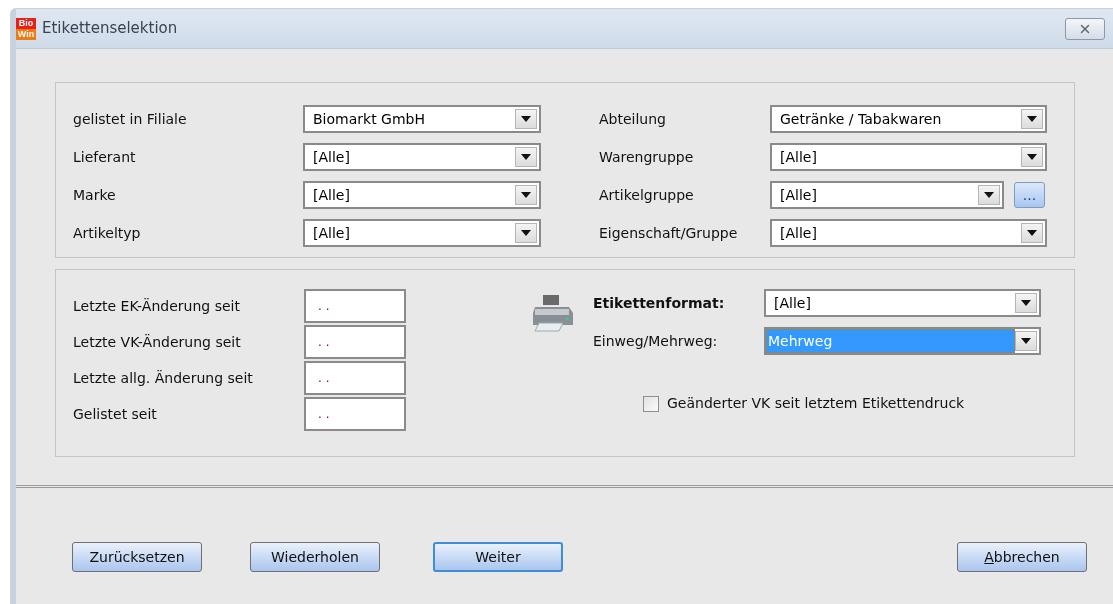 The image size is (1113, 604). What do you see at coordinates (498, 557) in the screenshot?
I see `dialog-button: Weiter` at bounding box center [498, 557].